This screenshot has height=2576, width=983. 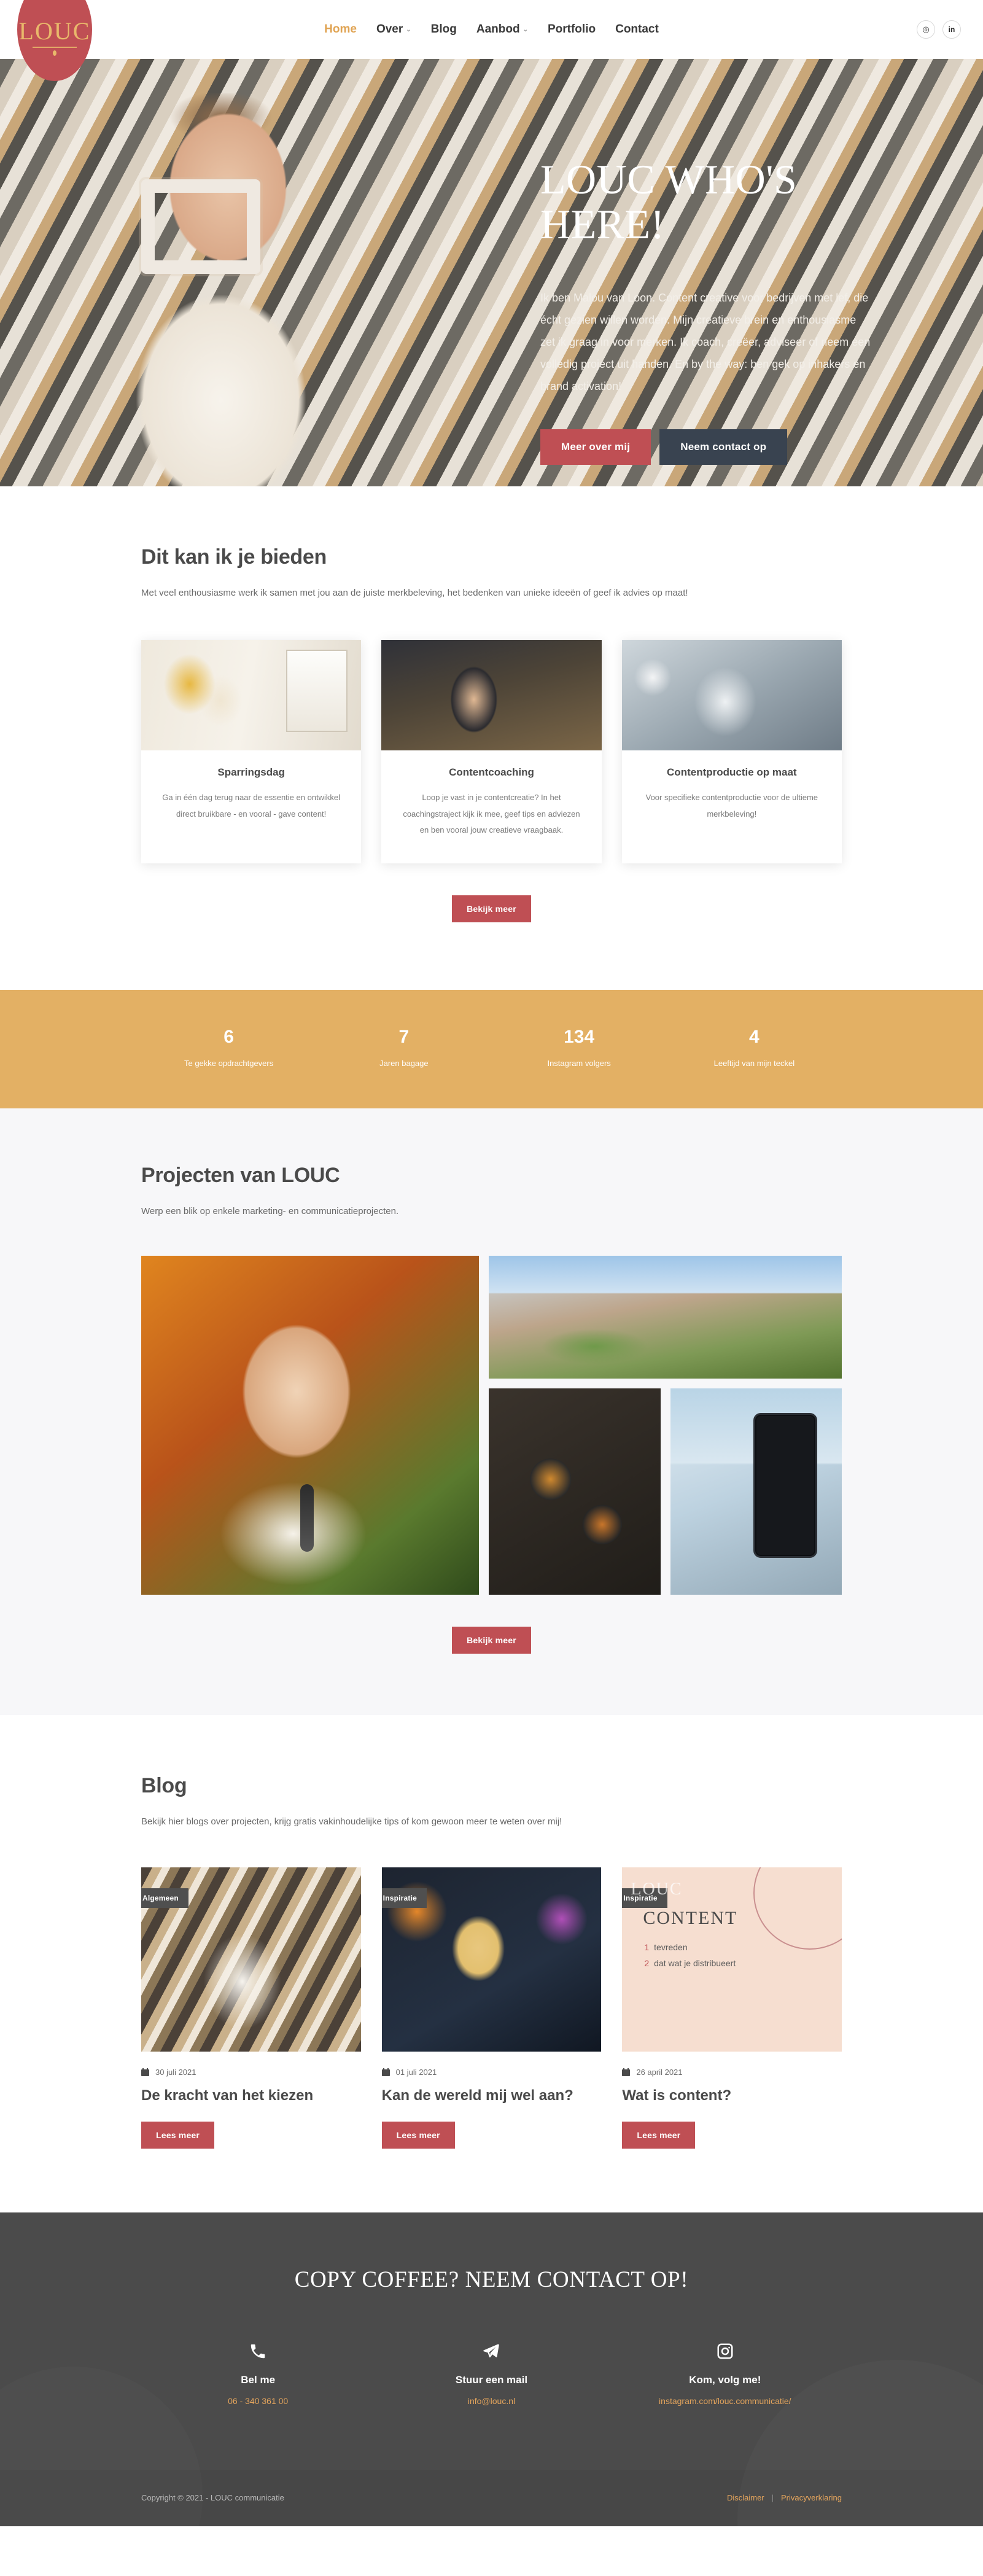 What do you see at coordinates (229, 1047) in the screenshot?
I see `stat-item: 6 Te gekke opdrachtgevers` at bounding box center [229, 1047].